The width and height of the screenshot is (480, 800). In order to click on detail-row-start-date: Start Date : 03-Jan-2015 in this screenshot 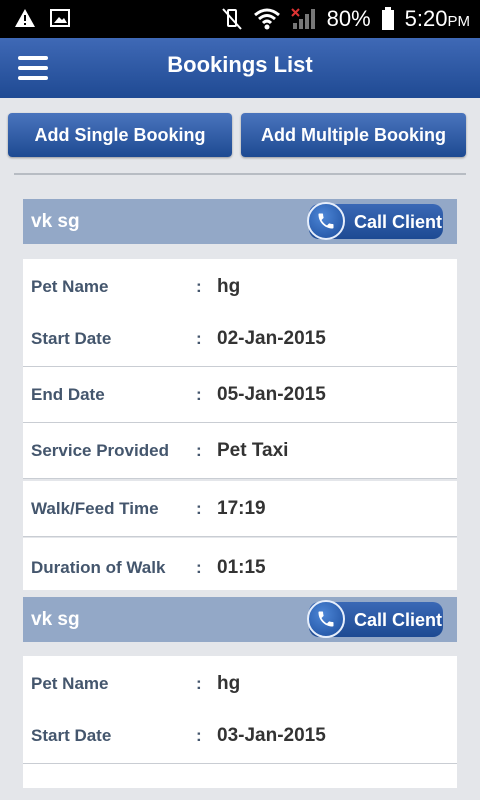, I will do `click(240, 736)`.